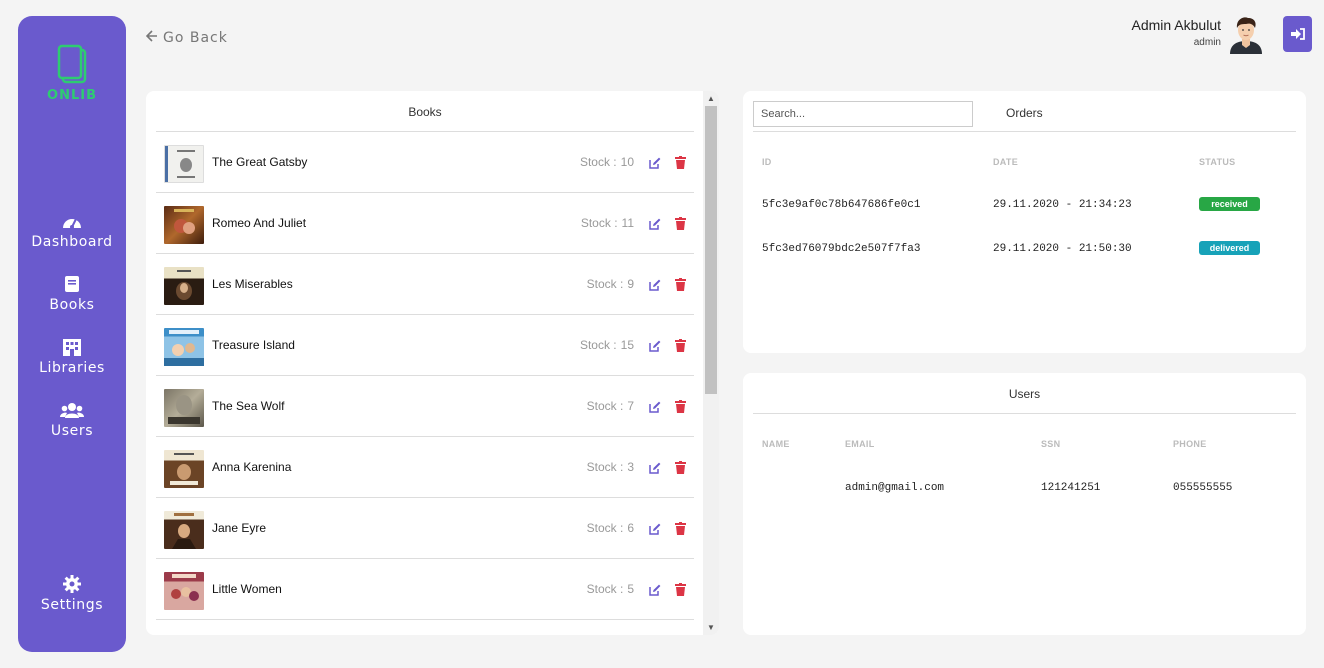 The height and width of the screenshot is (668, 1324). Describe the element at coordinates (1062, 249) in the screenshot. I see `order-date: 29.11.2020 - 21:50:30` at that location.